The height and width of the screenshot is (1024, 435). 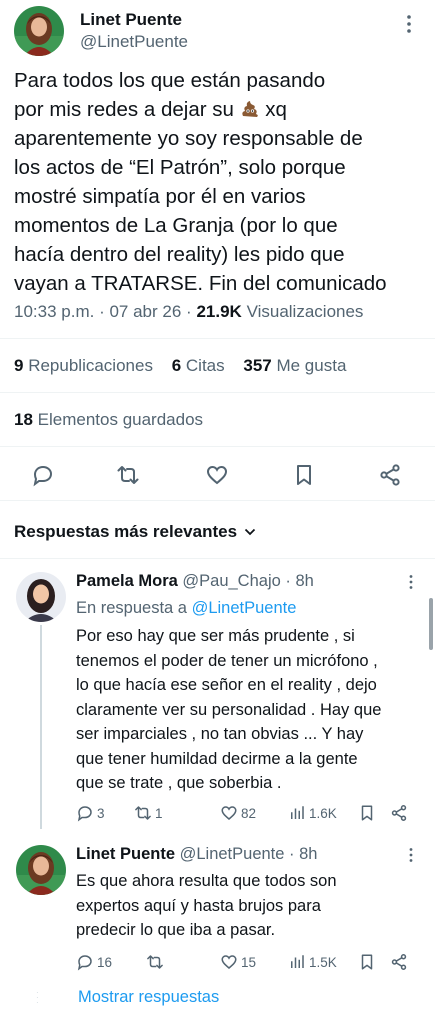 What do you see at coordinates (312, 813) in the screenshot?
I see `reply-views-button: 1.6K` at bounding box center [312, 813].